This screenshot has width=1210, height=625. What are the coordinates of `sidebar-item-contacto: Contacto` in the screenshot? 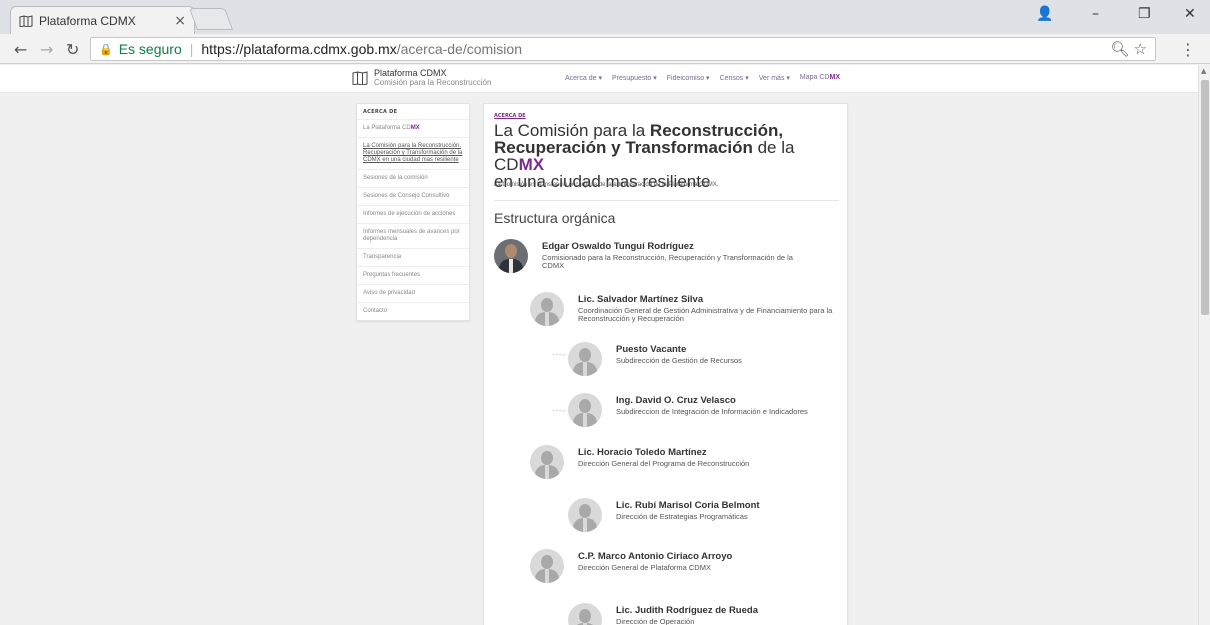 It's located at (413, 311).